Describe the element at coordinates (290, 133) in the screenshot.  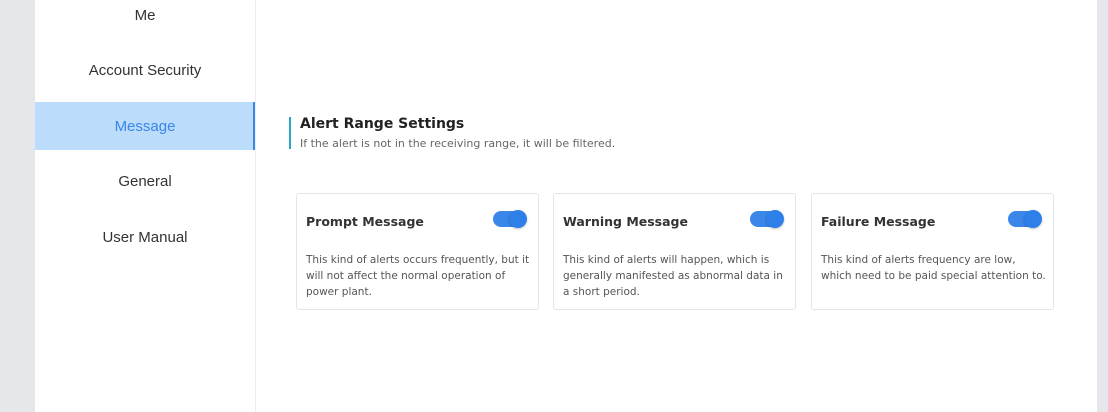
I see `section-accent-bar` at that location.